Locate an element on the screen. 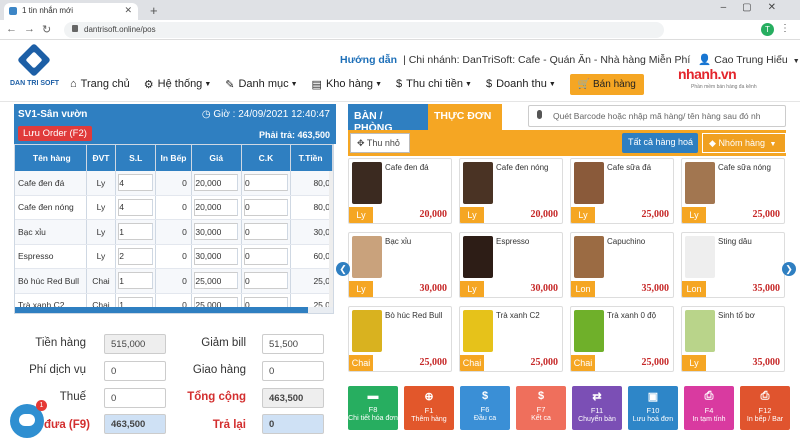 The width and height of the screenshot is (800, 446). bill-discount-input: 51,500 is located at coordinates (293, 344).